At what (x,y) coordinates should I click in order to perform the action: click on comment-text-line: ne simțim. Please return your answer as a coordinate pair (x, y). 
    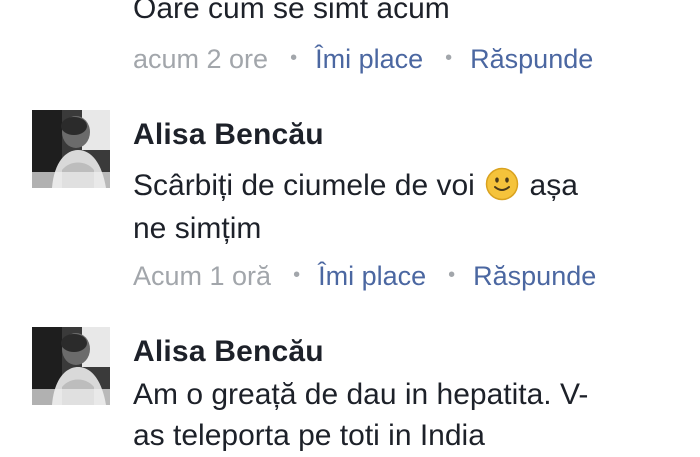
    Looking at the image, I should click on (197, 228).